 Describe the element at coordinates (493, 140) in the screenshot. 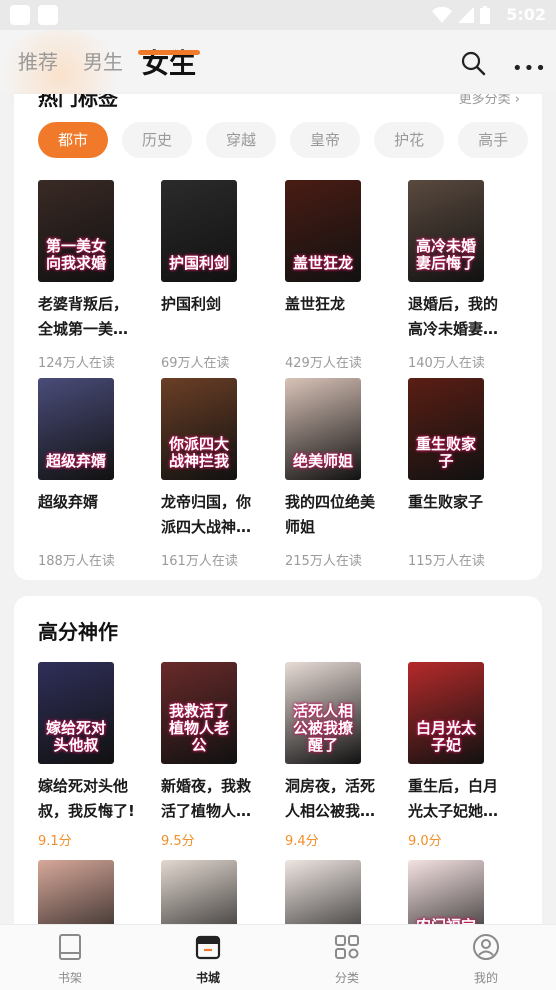

I see `tag-chip: 高手` at that location.